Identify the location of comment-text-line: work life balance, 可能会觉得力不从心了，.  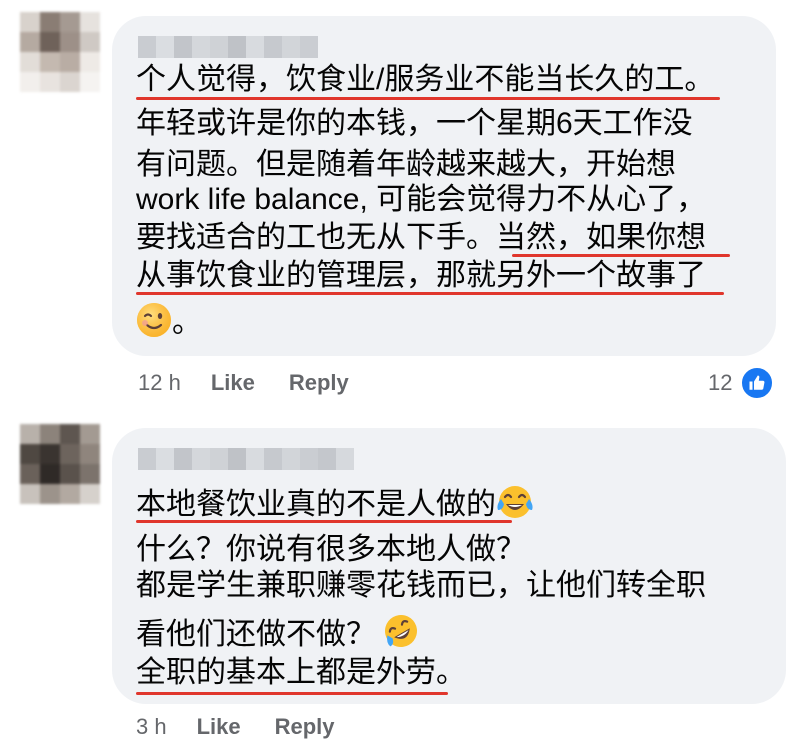
(421, 199).